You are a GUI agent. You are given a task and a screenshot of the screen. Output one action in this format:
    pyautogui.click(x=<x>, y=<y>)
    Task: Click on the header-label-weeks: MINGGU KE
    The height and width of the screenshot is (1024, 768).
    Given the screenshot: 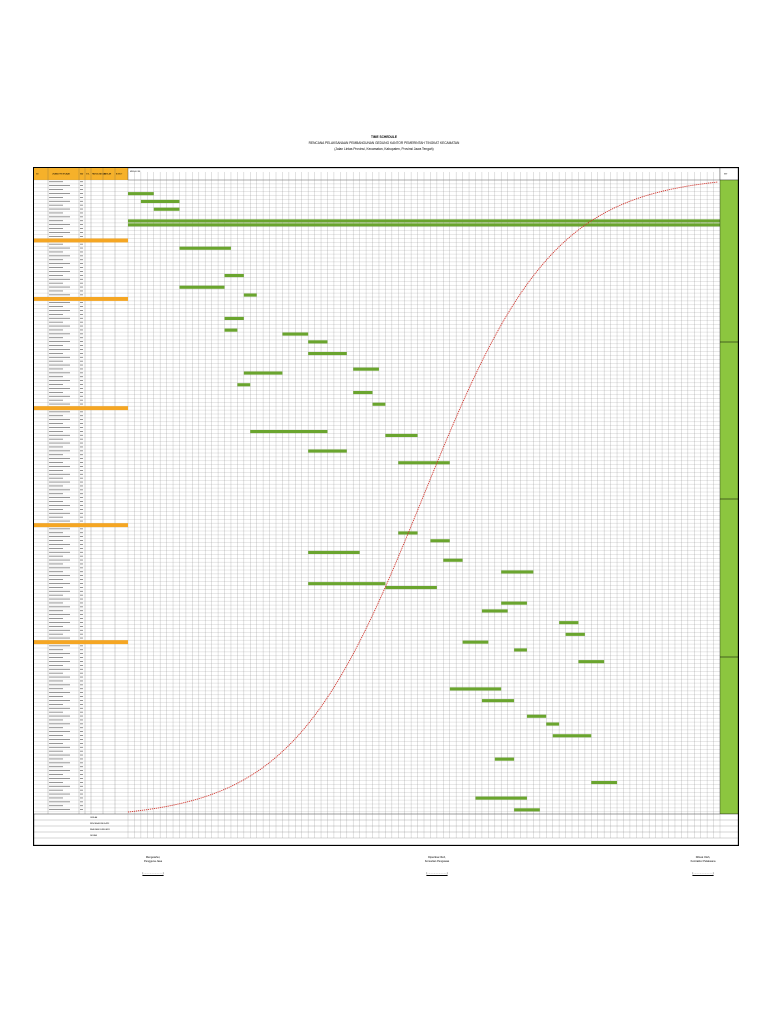 What is the action you would take?
    pyautogui.click(x=135, y=172)
    